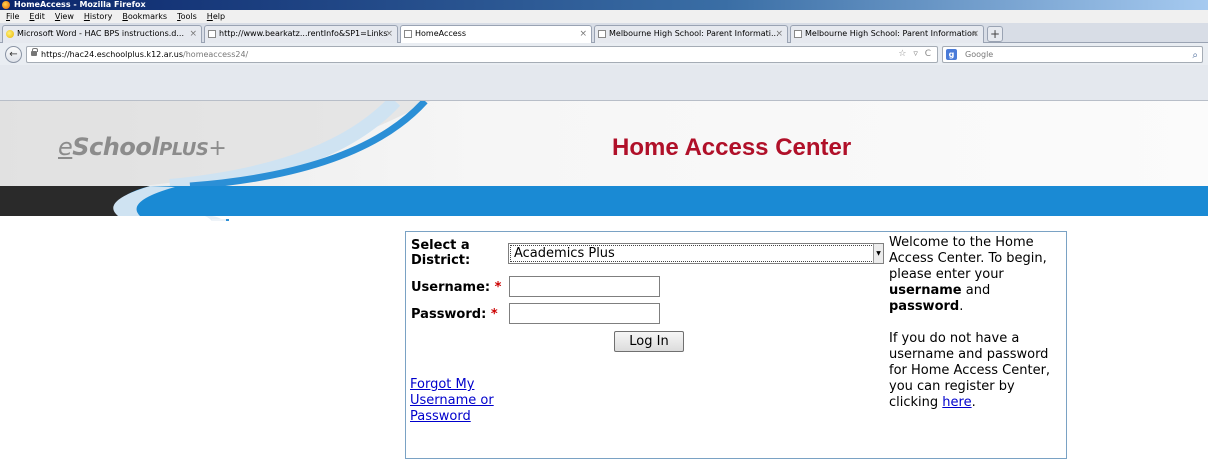 This screenshot has width=1208, height=459. What do you see at coordinates (956, 402) in the screenshot?
I see `register-here-link: here` at bounding box center [956, 402].